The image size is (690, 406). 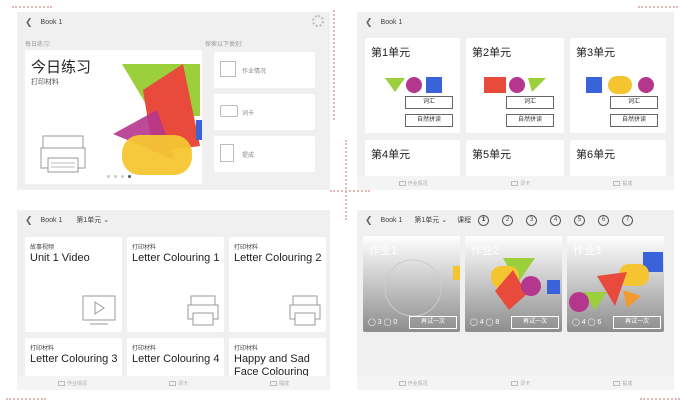 I want to click on unit-card: 第2单元 词汇 自然拼读, so click(x=515, y=85).